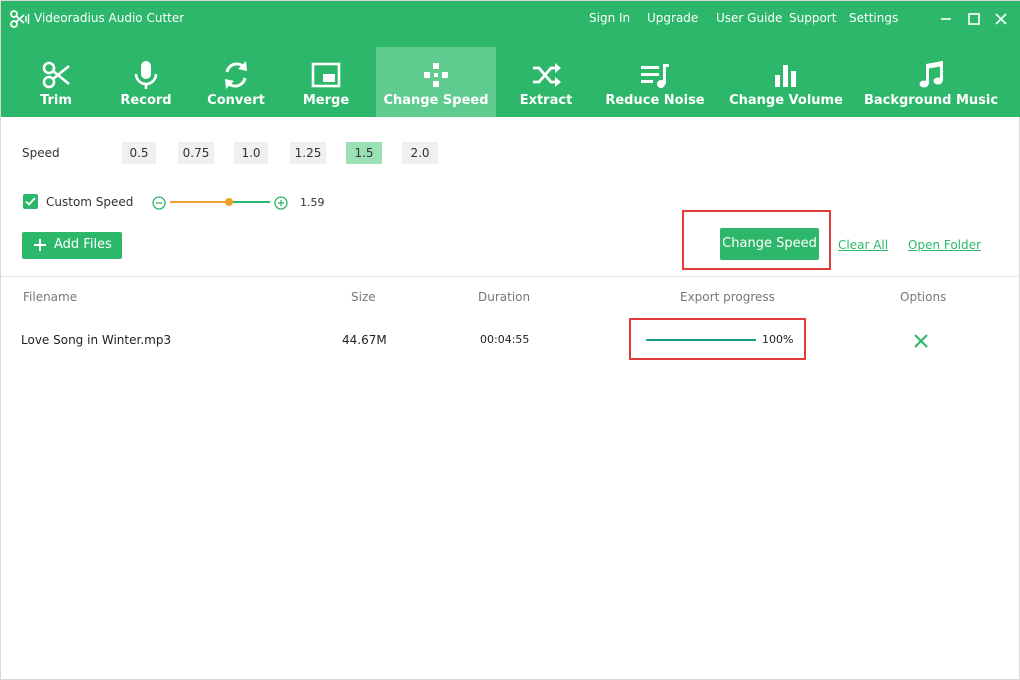  What do you see at coordinates (504, 297) in the screenshot?
I see `column-header-duration: Duration` at bounding box center [504, 297].